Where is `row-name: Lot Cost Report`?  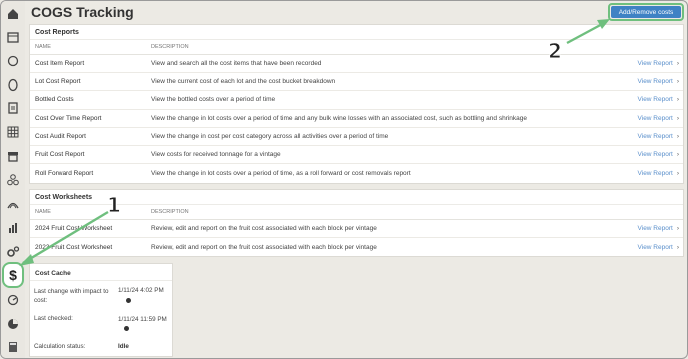 row-name: Lot Cost Report is located at coordinates (58, 82).